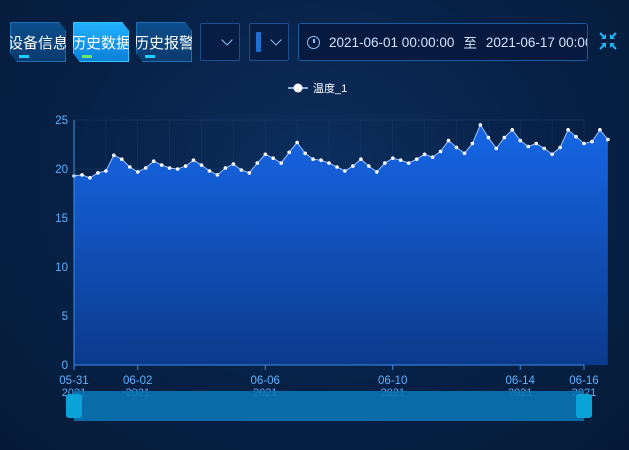 The width and height of the screenshot is (629, 450). Describe the element at coordinates (65, 366) in the screenshot. I see `y-tick-label: 0` at that location.